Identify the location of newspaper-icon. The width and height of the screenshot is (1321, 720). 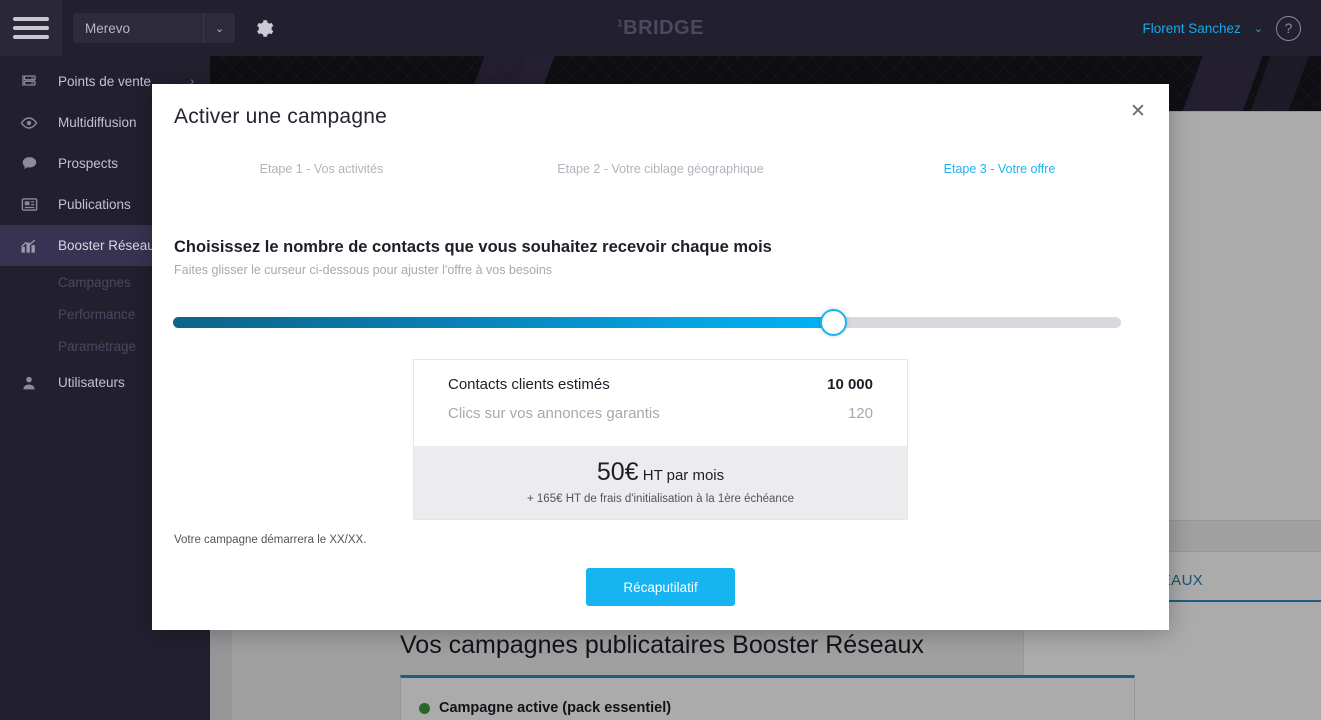
(29, 204).